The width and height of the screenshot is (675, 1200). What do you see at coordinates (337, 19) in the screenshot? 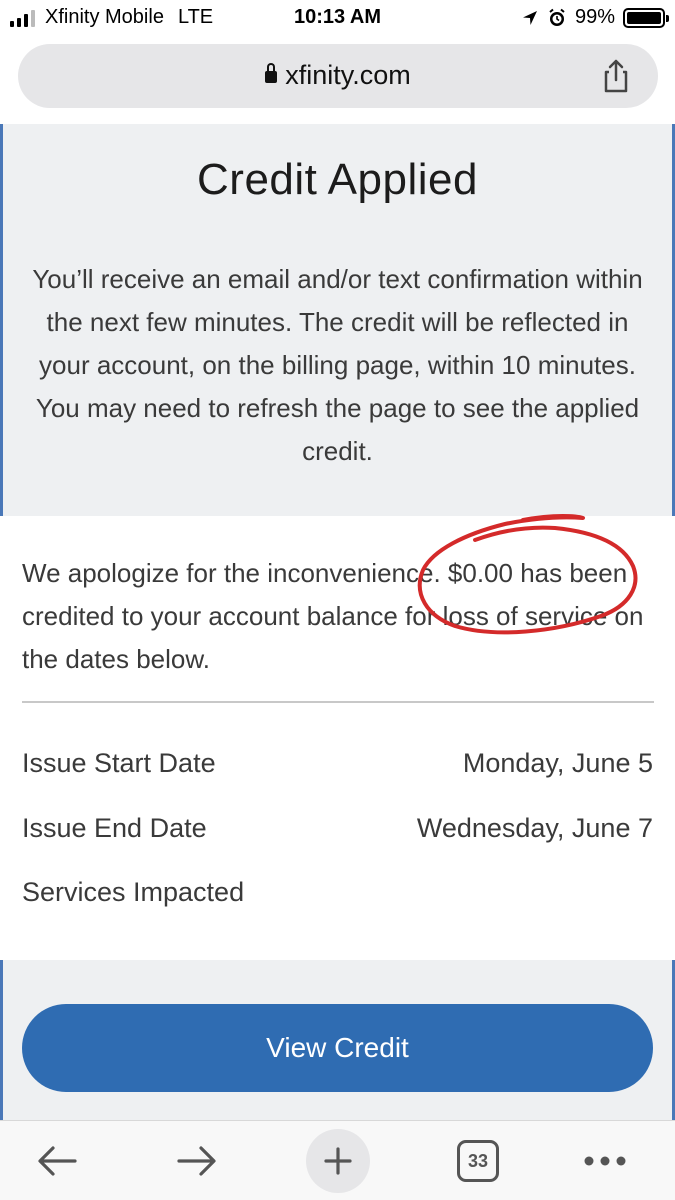
I see `status-bar: Xfinity Mobile LTE 10:13 AM 99%` at bounding box center [337, 19].